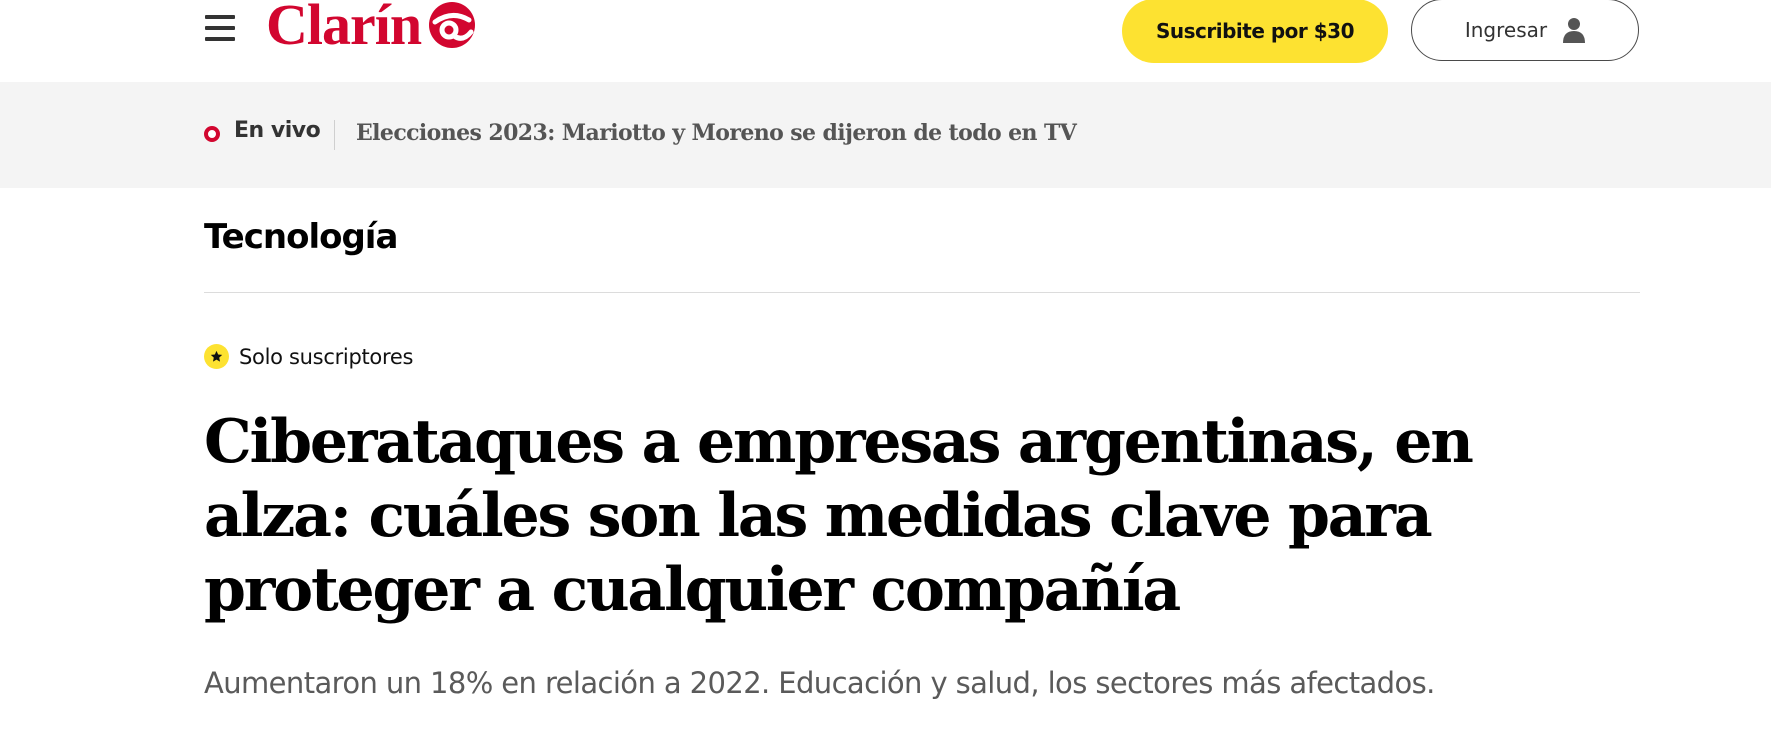 This screenshot has height=730, width=1771. What do you see at coordinates (885, 41) in the screenshot?
I see `site-header: Clarín Suscribite por $30 Ingresar` at bounding box center [885, 41].